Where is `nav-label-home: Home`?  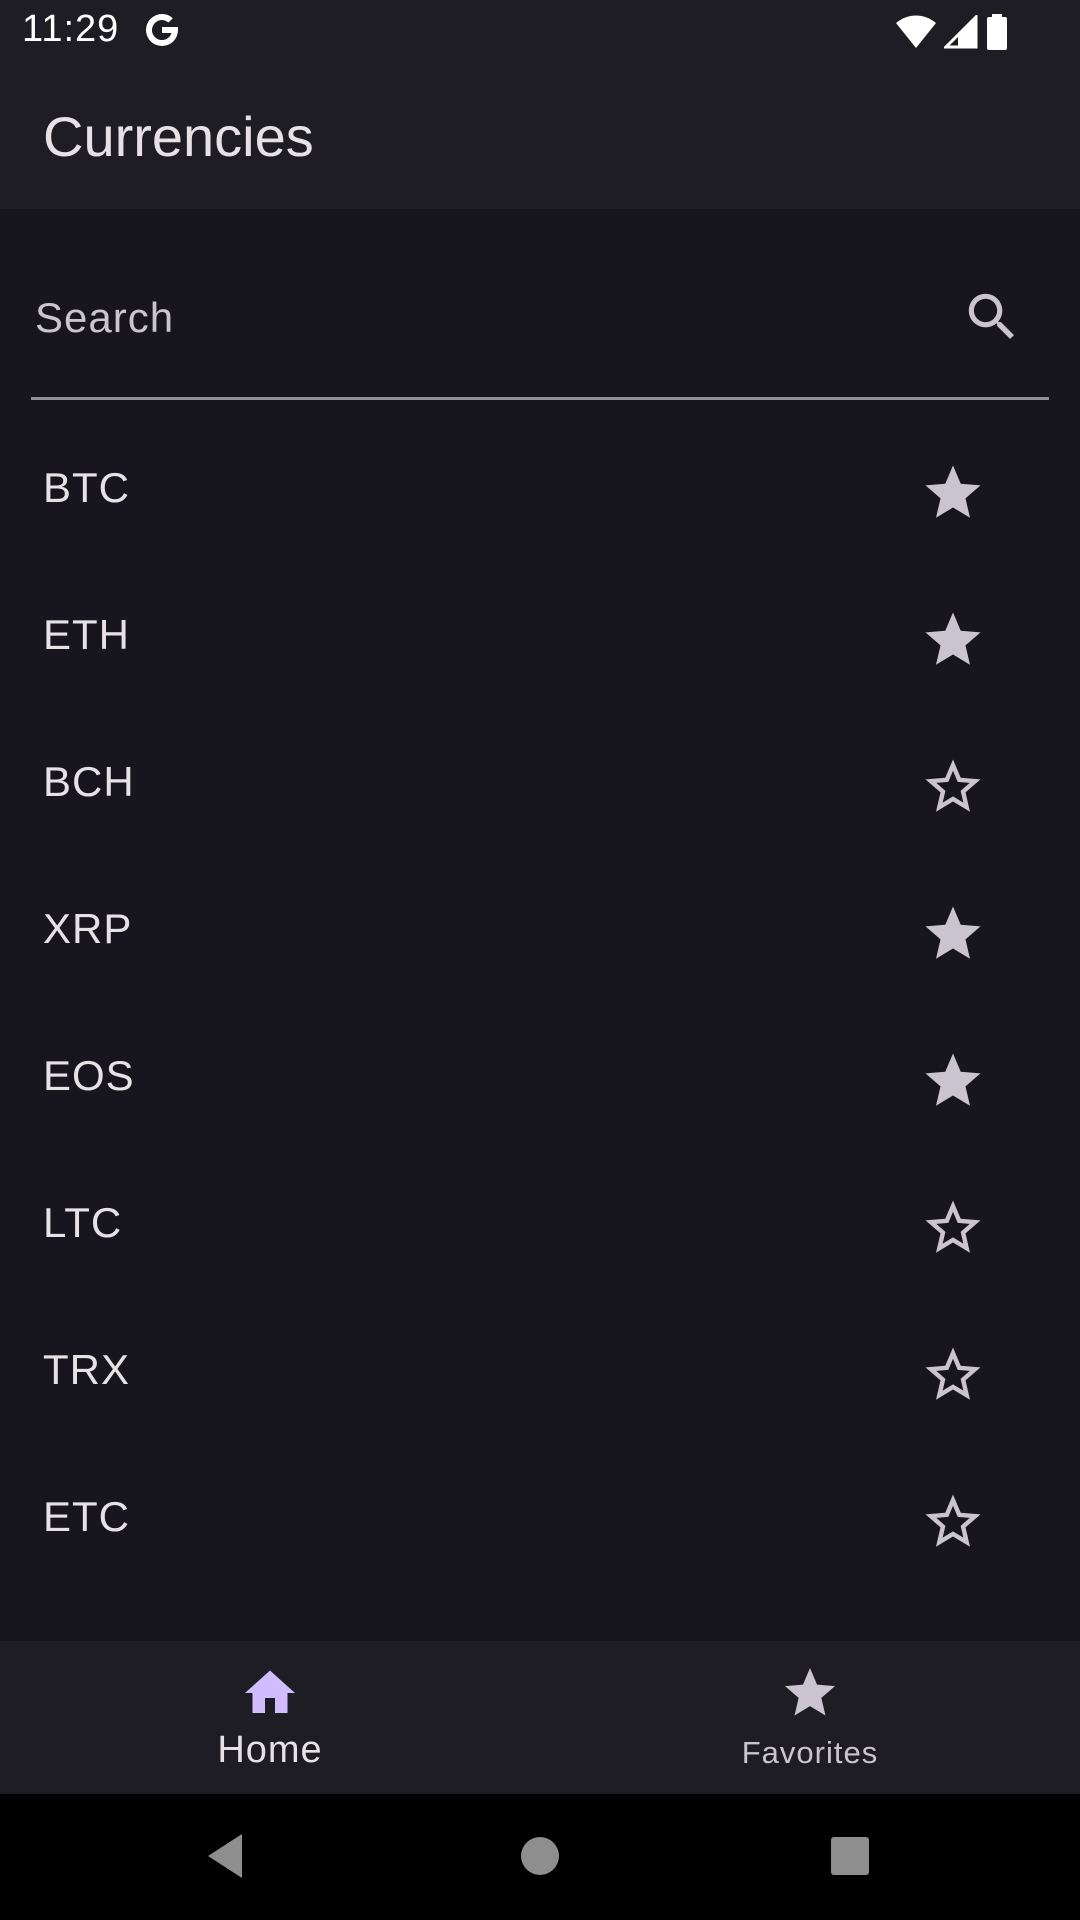 nav-label-home: Home is located at coordinates (270, 1750).